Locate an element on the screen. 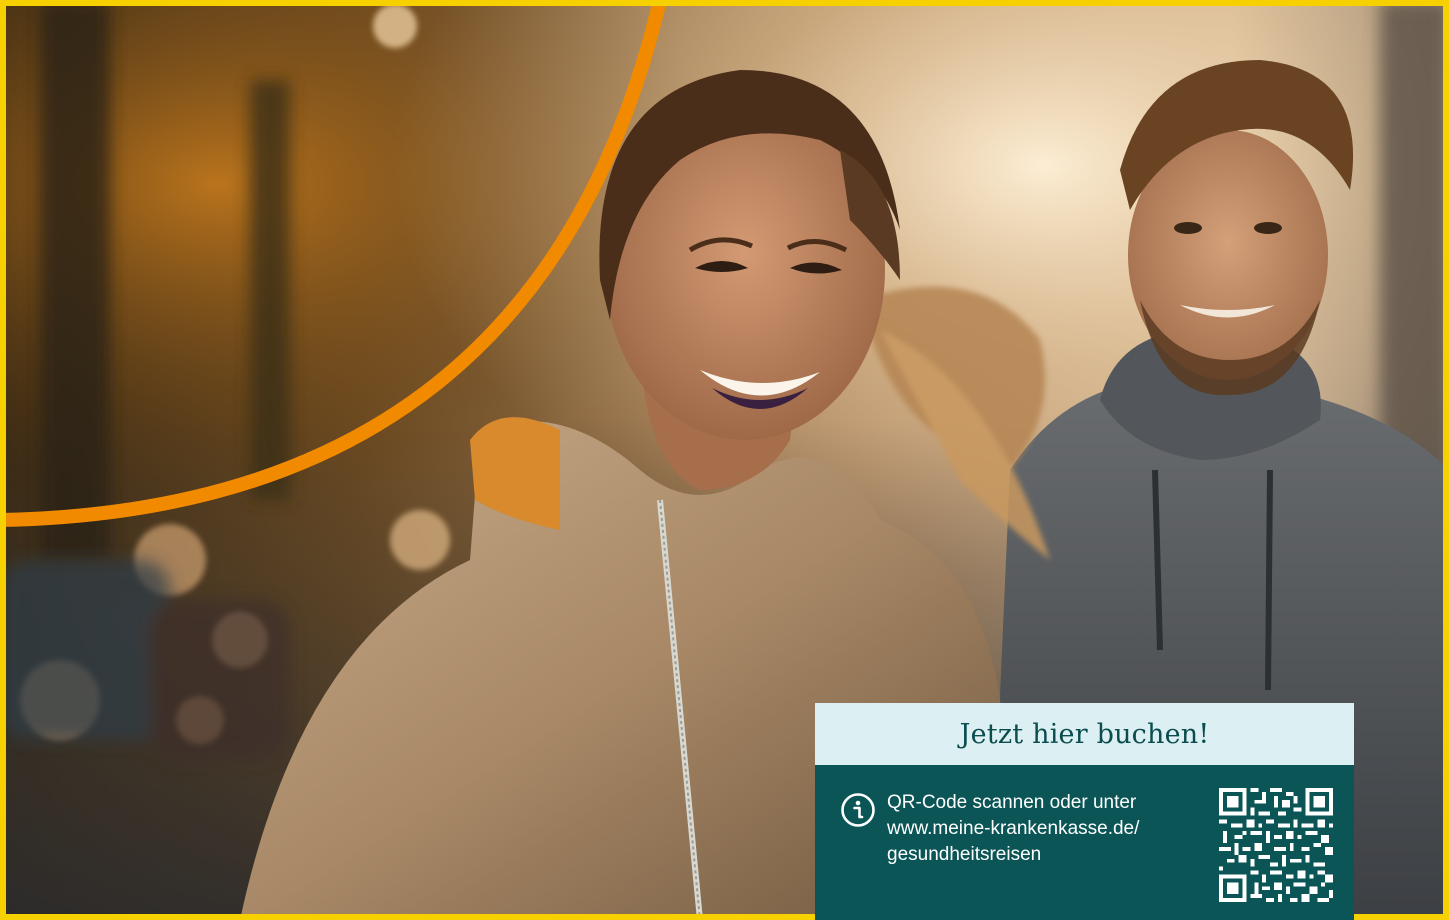 The height and width of the screenshot is (920, 1449). booking-url-path: gesundheitsreisen is located at coordinates (1052, 855).